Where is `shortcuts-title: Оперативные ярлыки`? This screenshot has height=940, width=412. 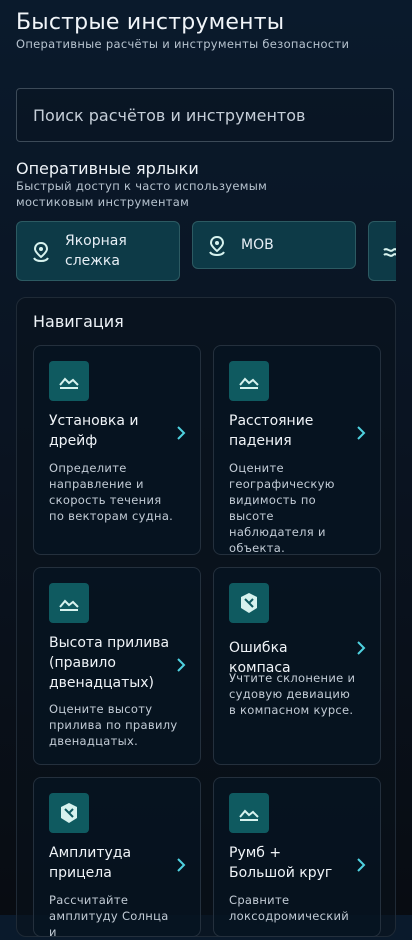
shortcuts-title: Оперативные ярлыки is located at coordinates (107, 168).